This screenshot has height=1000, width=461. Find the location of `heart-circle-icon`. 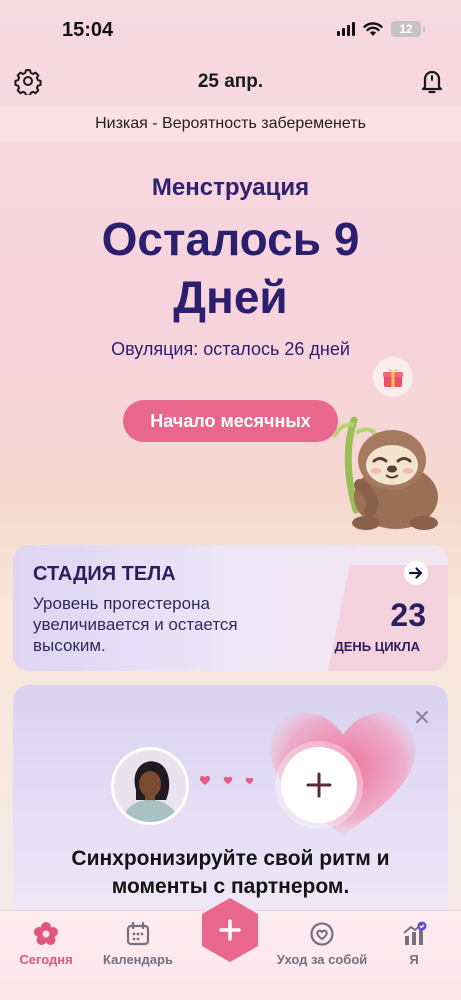

heart-circle-icon is located at coordinates (322, 934).